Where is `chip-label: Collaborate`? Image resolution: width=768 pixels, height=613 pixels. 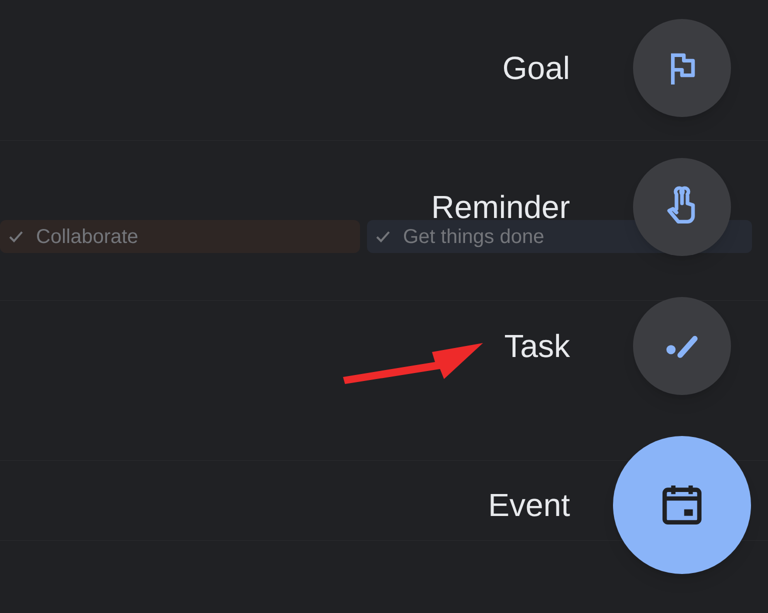
chip-label: Collaborate is located at coordinates (87, 237).